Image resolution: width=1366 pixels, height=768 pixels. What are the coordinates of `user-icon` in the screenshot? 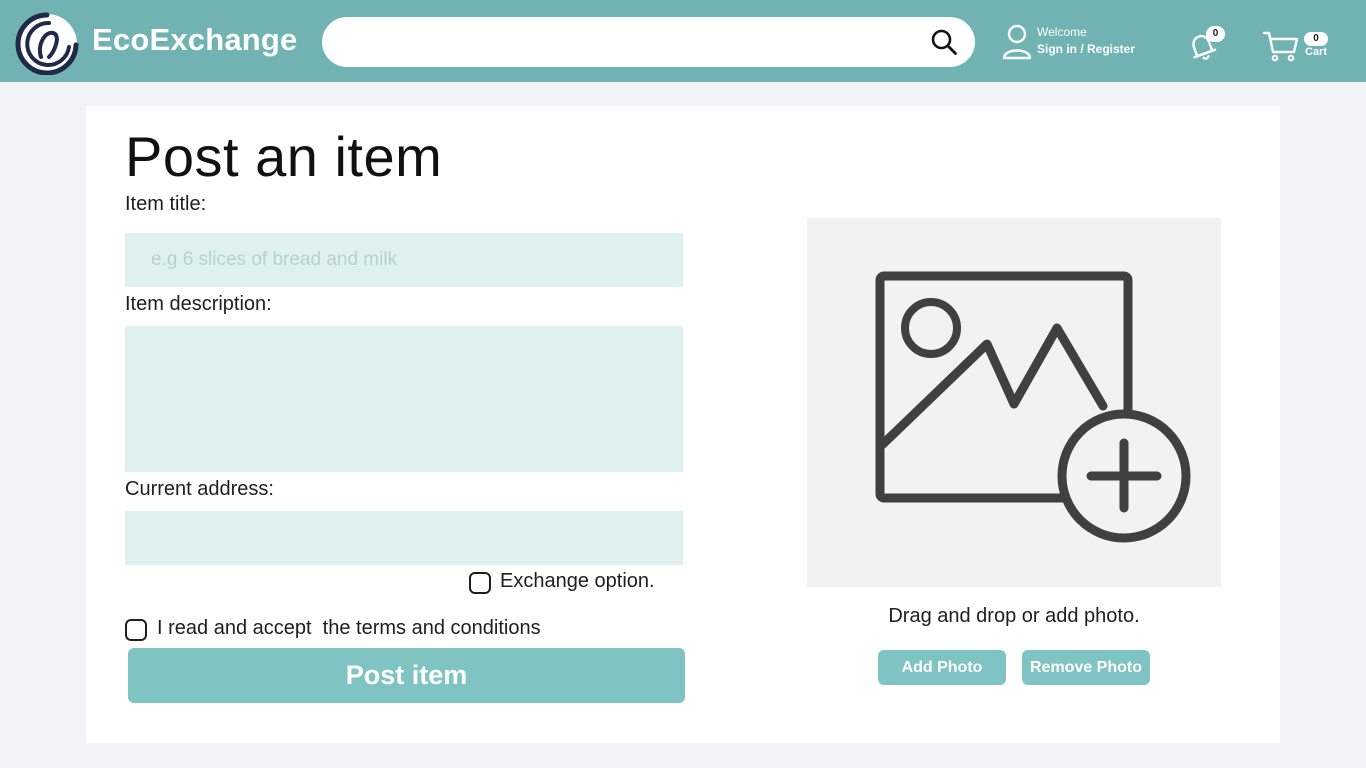 It's located at (1017, 42).